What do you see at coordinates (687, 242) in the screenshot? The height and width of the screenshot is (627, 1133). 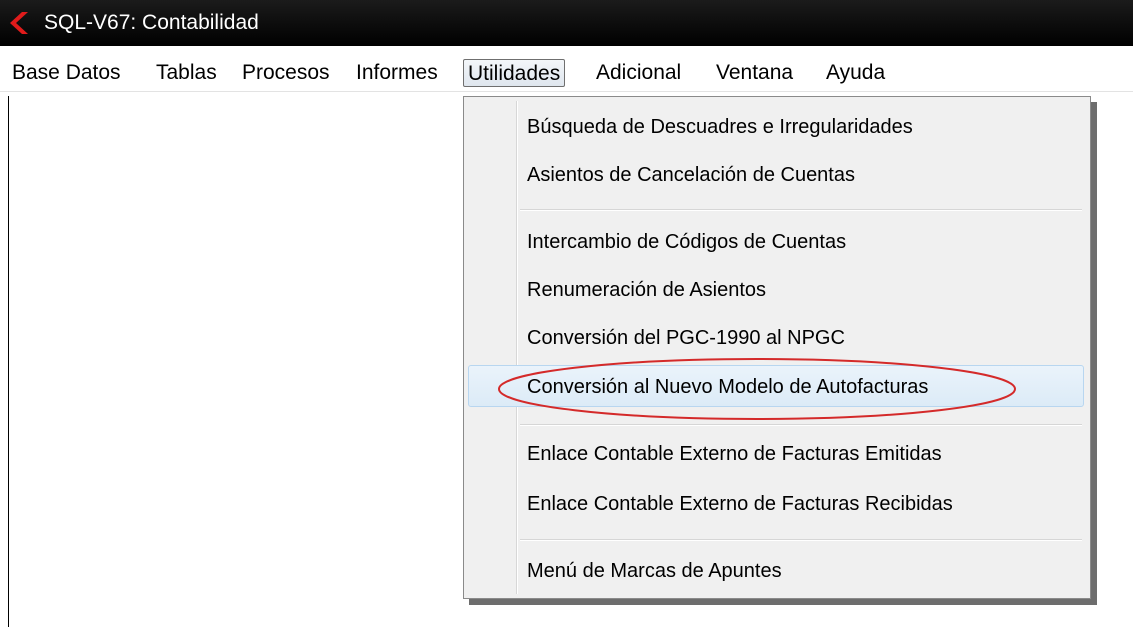 I see `menuitem-label: Intercambio de Códigos de Cuentas` at bounding box center [687, 242].